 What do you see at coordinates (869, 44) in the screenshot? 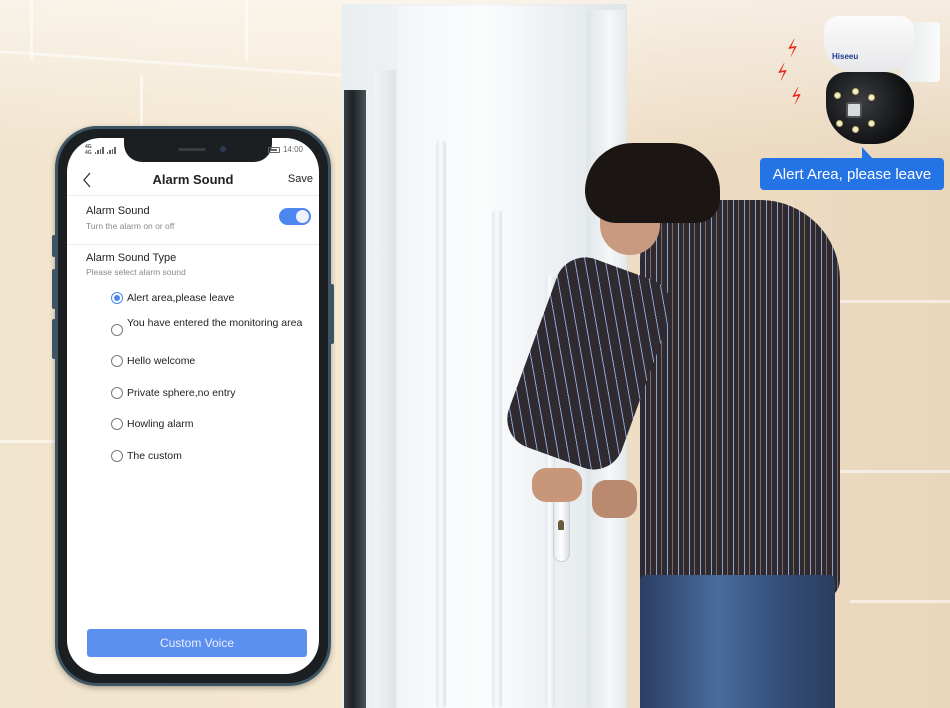
I see `security-camera-body` at bounding box center [869, 44].